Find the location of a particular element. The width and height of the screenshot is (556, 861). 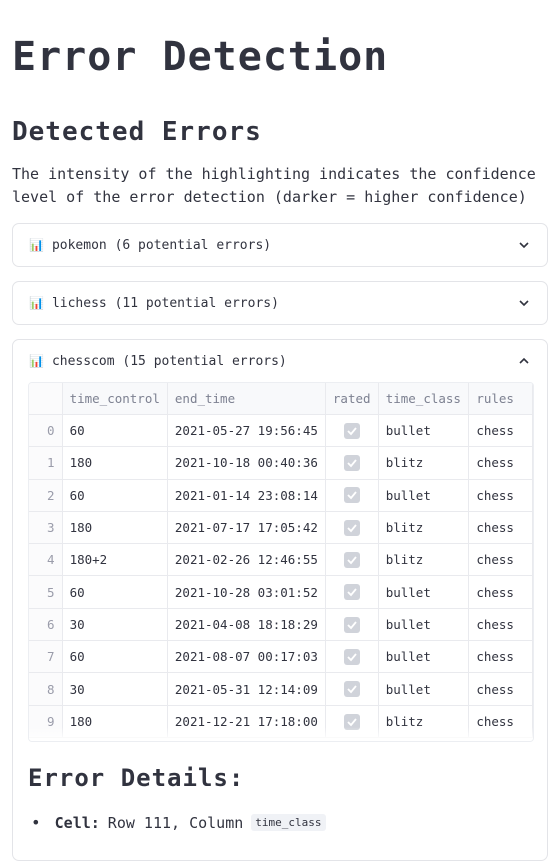

end-time-cell: 2021-01-14 23:08:14 is located at coordinates (246, 495).